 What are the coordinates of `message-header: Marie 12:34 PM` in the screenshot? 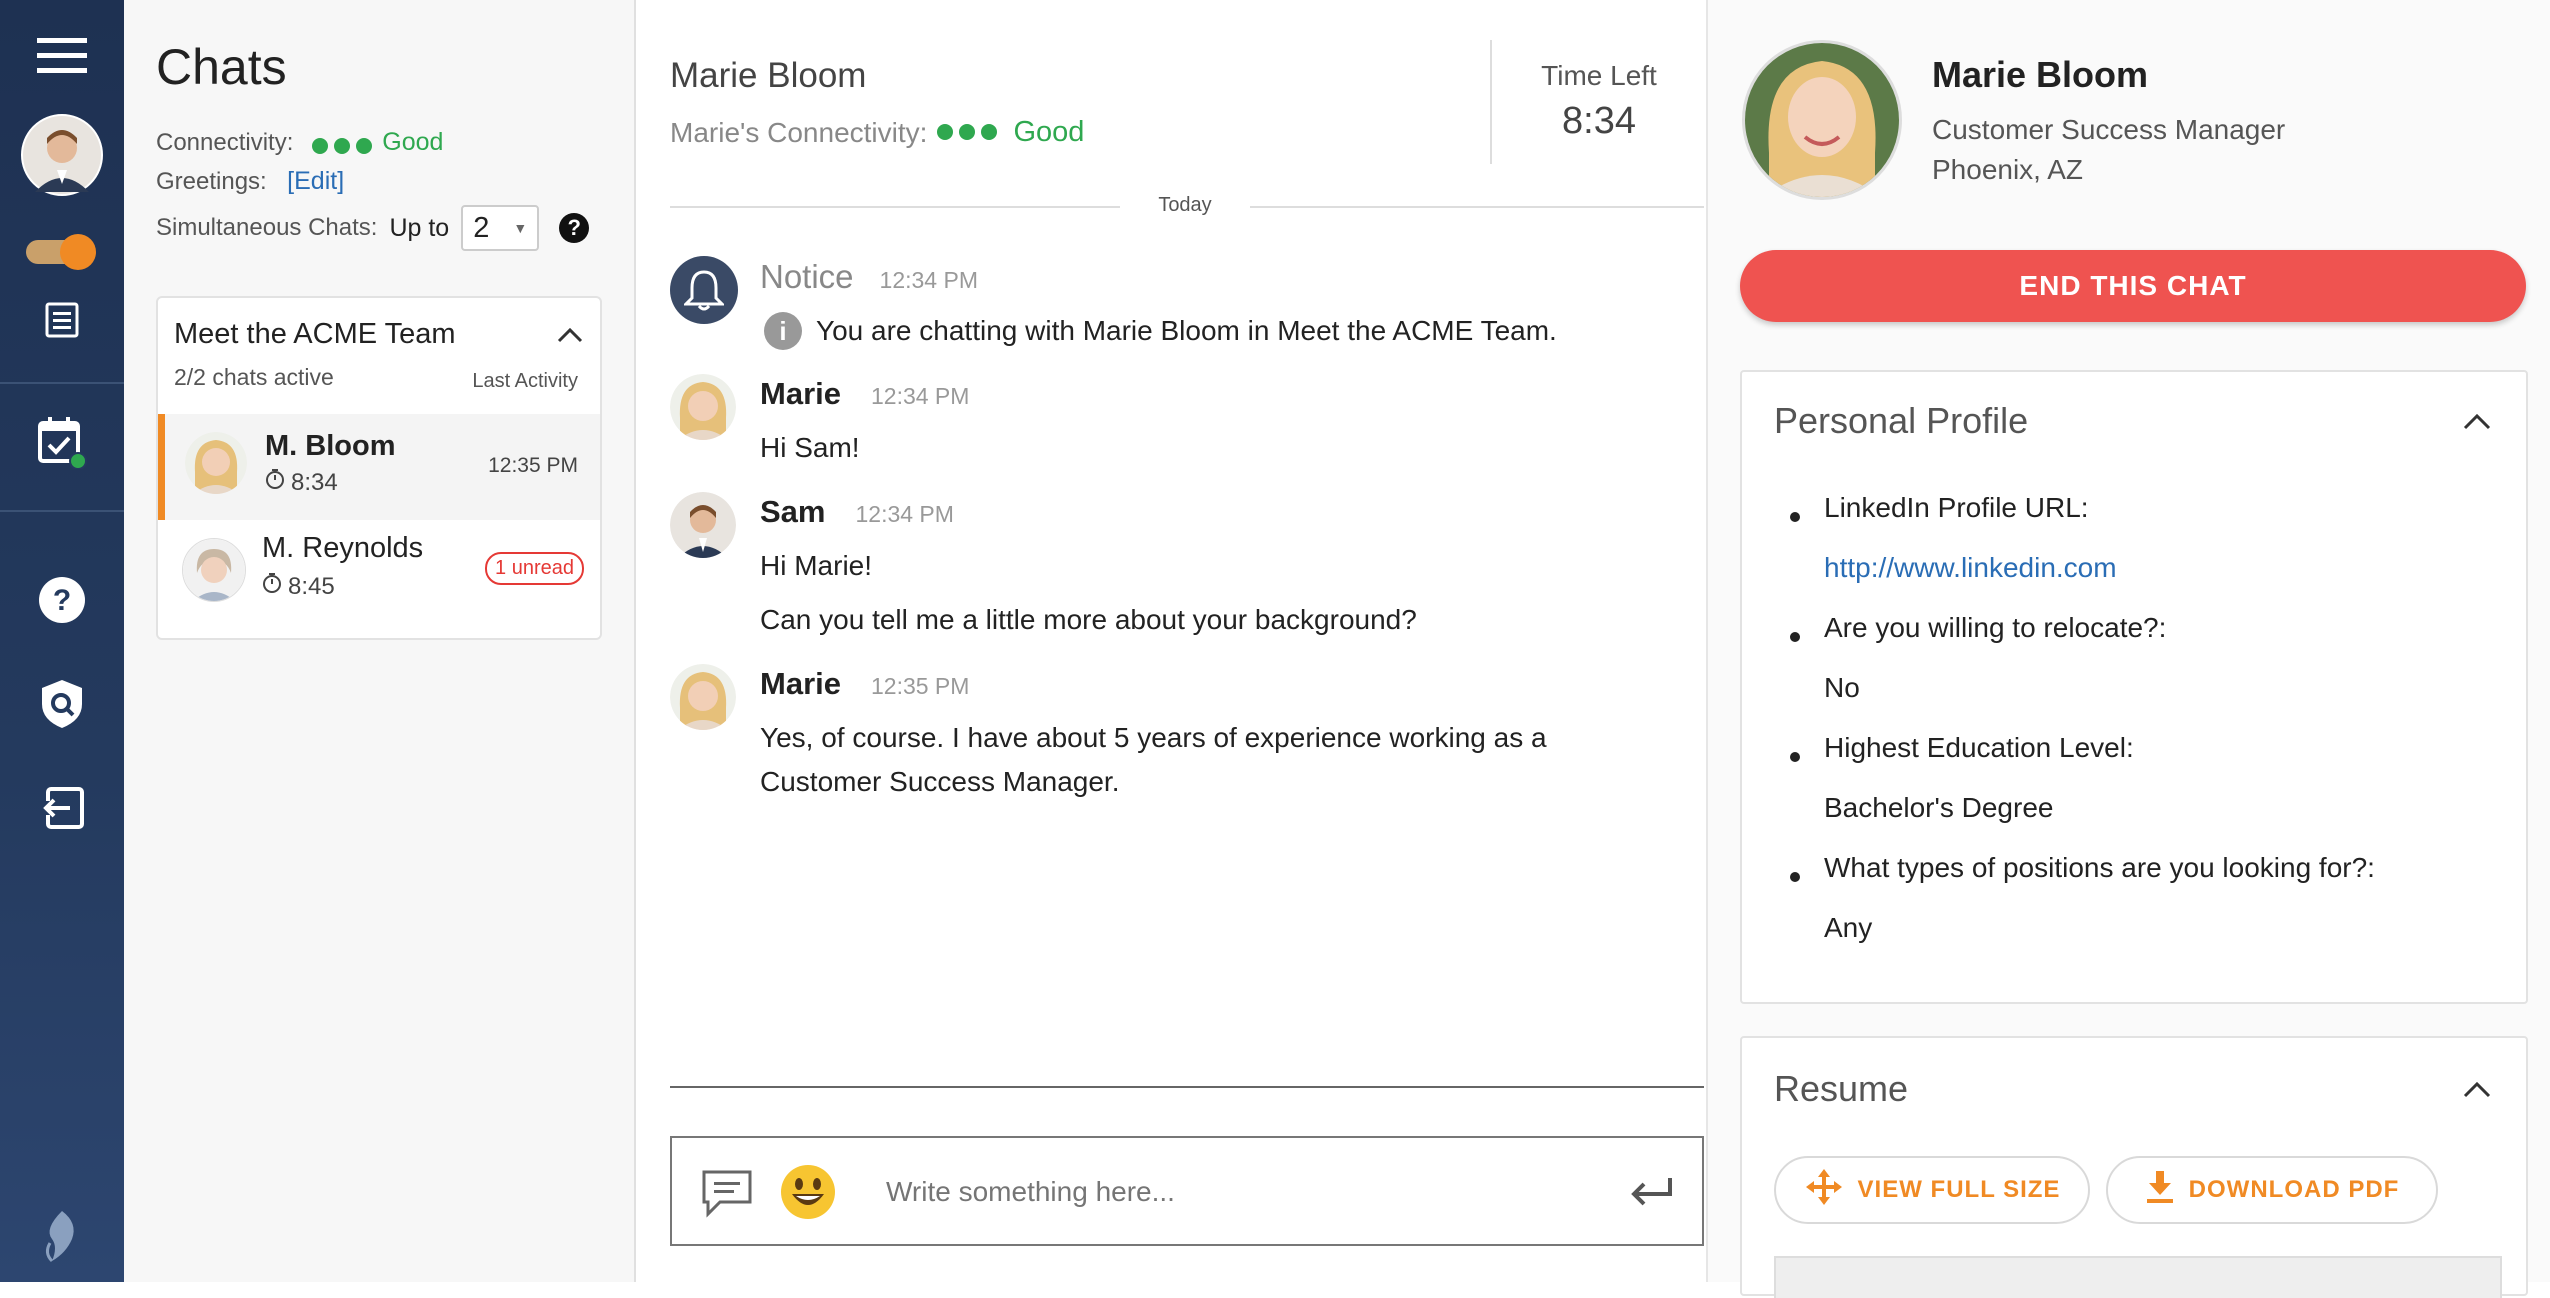 It's located at (864, 394).